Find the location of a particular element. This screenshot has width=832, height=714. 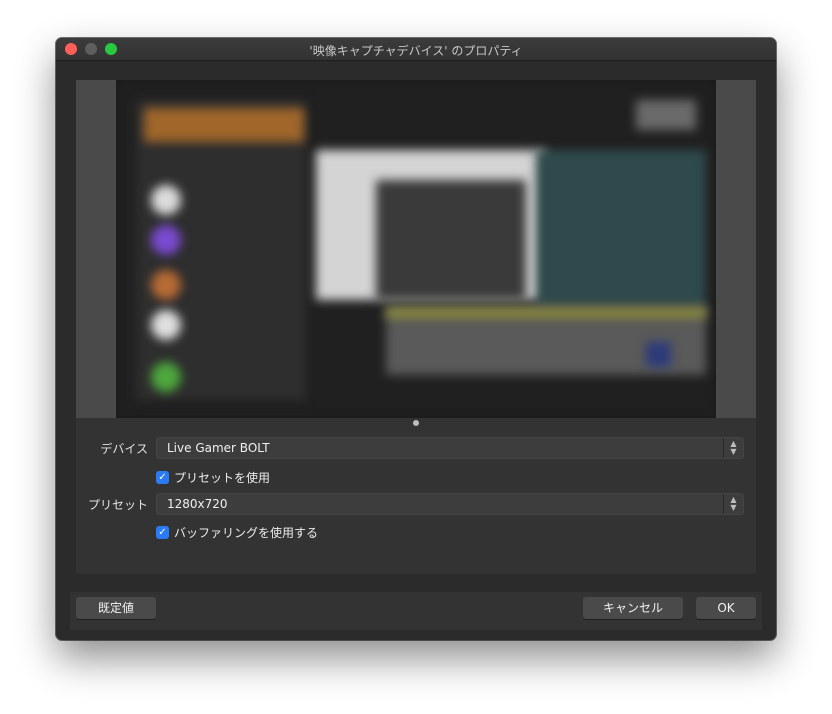

title-bar: '映像キャプチャデバイス' のプロパティ is located at coordinates (416, 49).